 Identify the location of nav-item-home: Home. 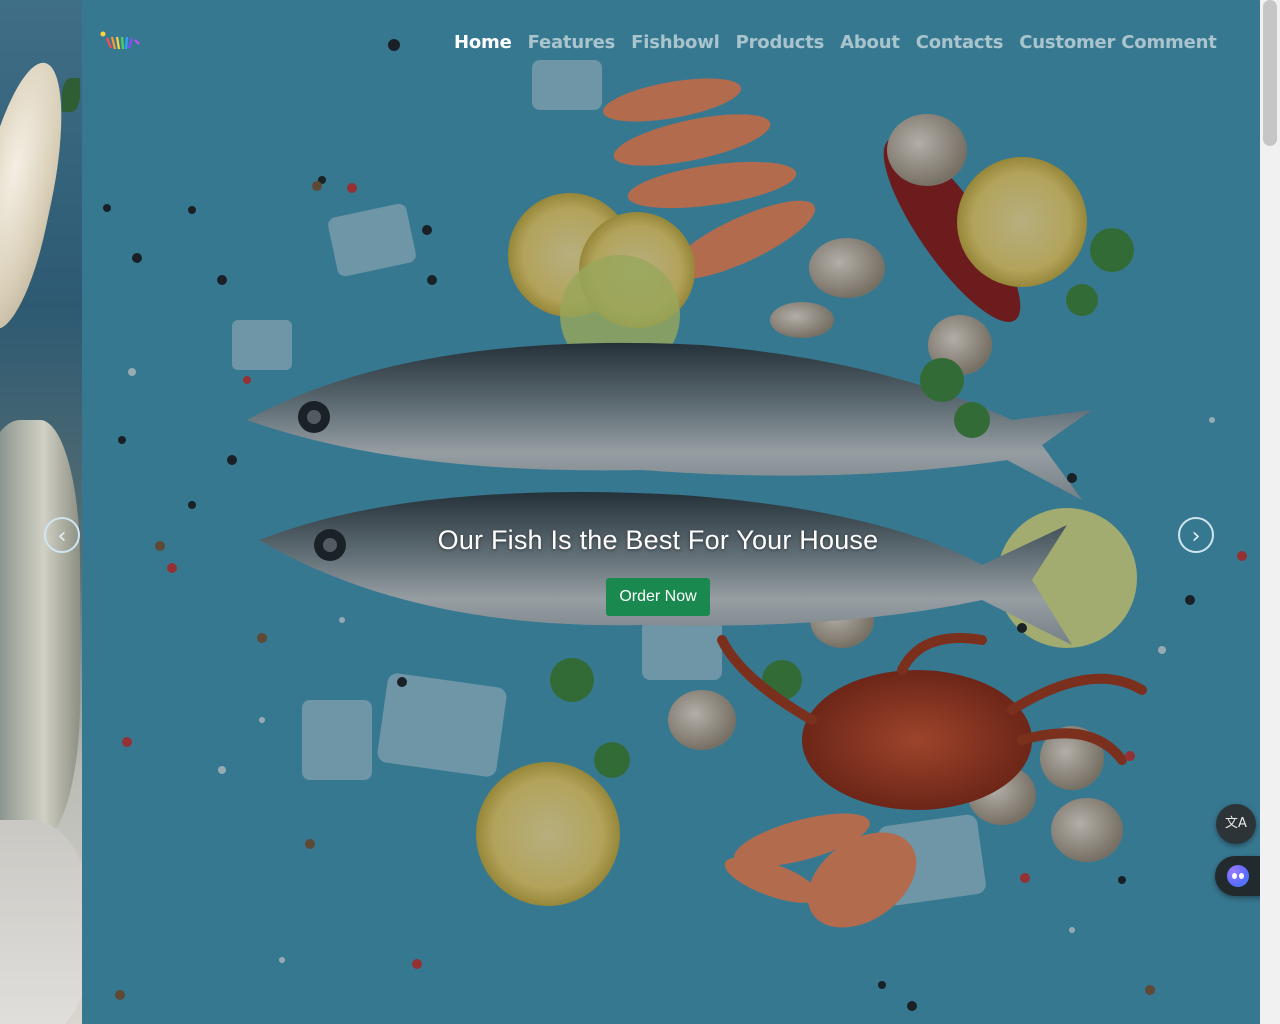
(483, 42).